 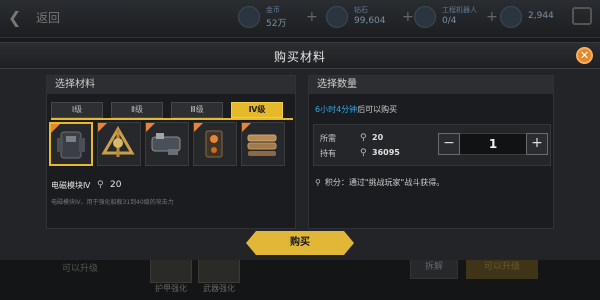 I want to click on cart-icon, so click(x=582, y=16).